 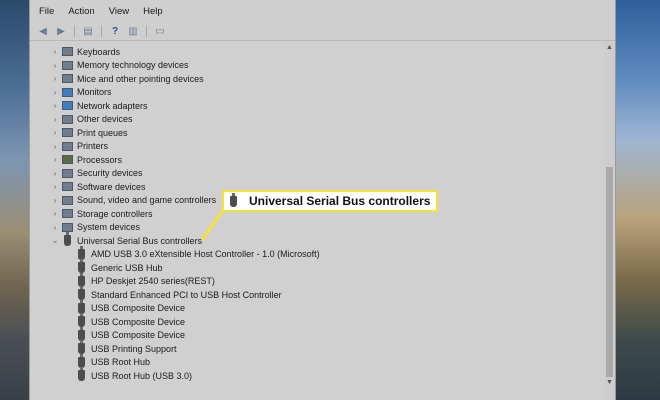 I want to click on unknown-device-icon, so click(x=67, y=119).